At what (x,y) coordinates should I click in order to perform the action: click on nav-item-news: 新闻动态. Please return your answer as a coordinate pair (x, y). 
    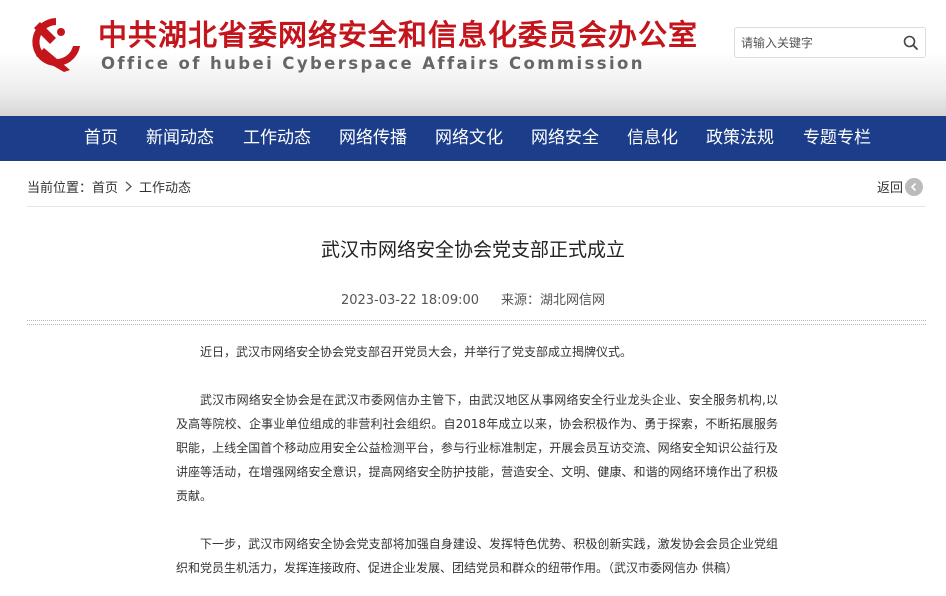
    Looking at the image, I should click on (180, 138).